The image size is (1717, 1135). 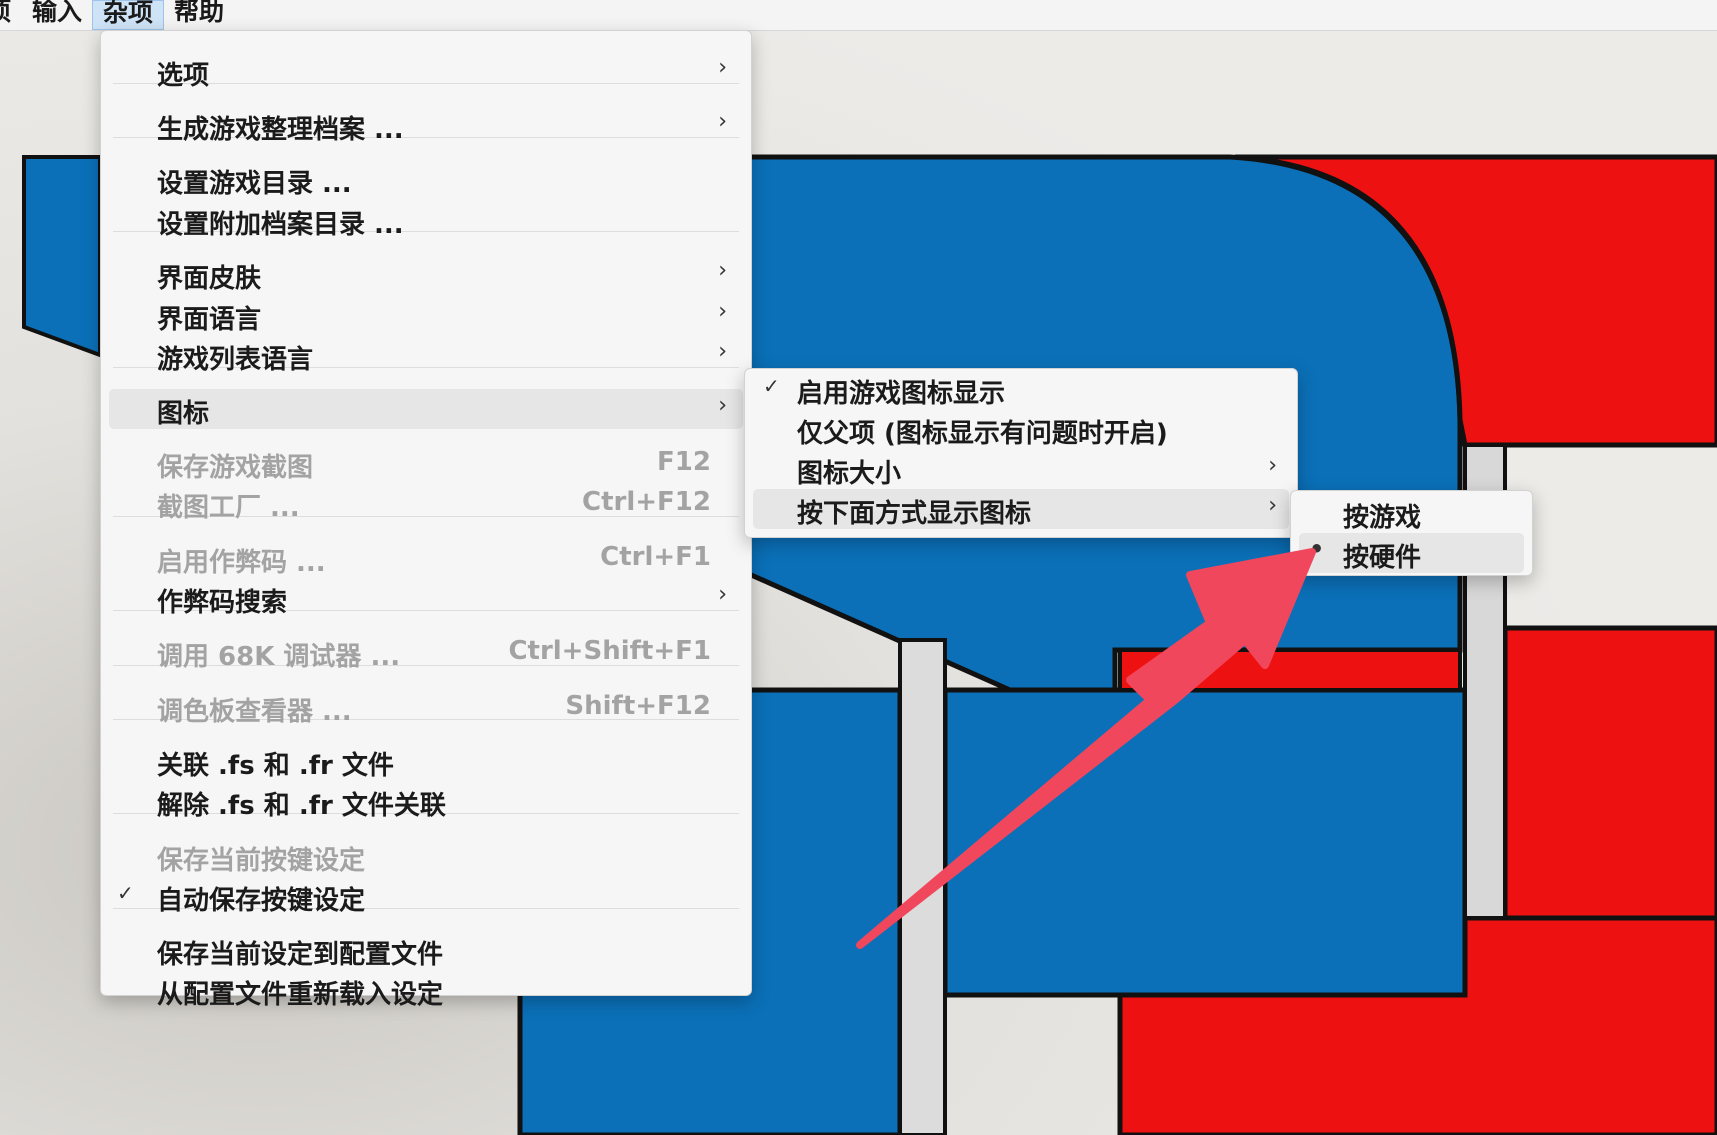 I want to click on annotation-arrow, so click(x=1086, y=748).